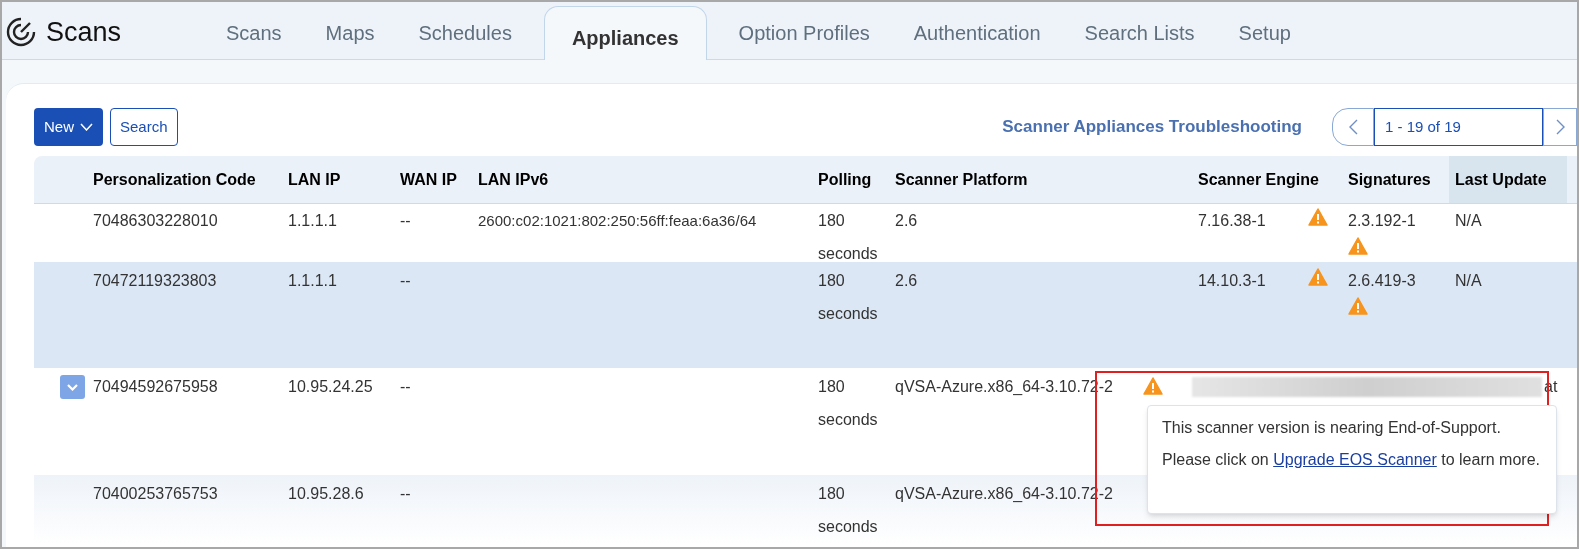  What do you see at coordinates (1232, 281) in the screenshot?
I see `table-cell-text: 14.10.3-1` at bounding box center [1232, 281].